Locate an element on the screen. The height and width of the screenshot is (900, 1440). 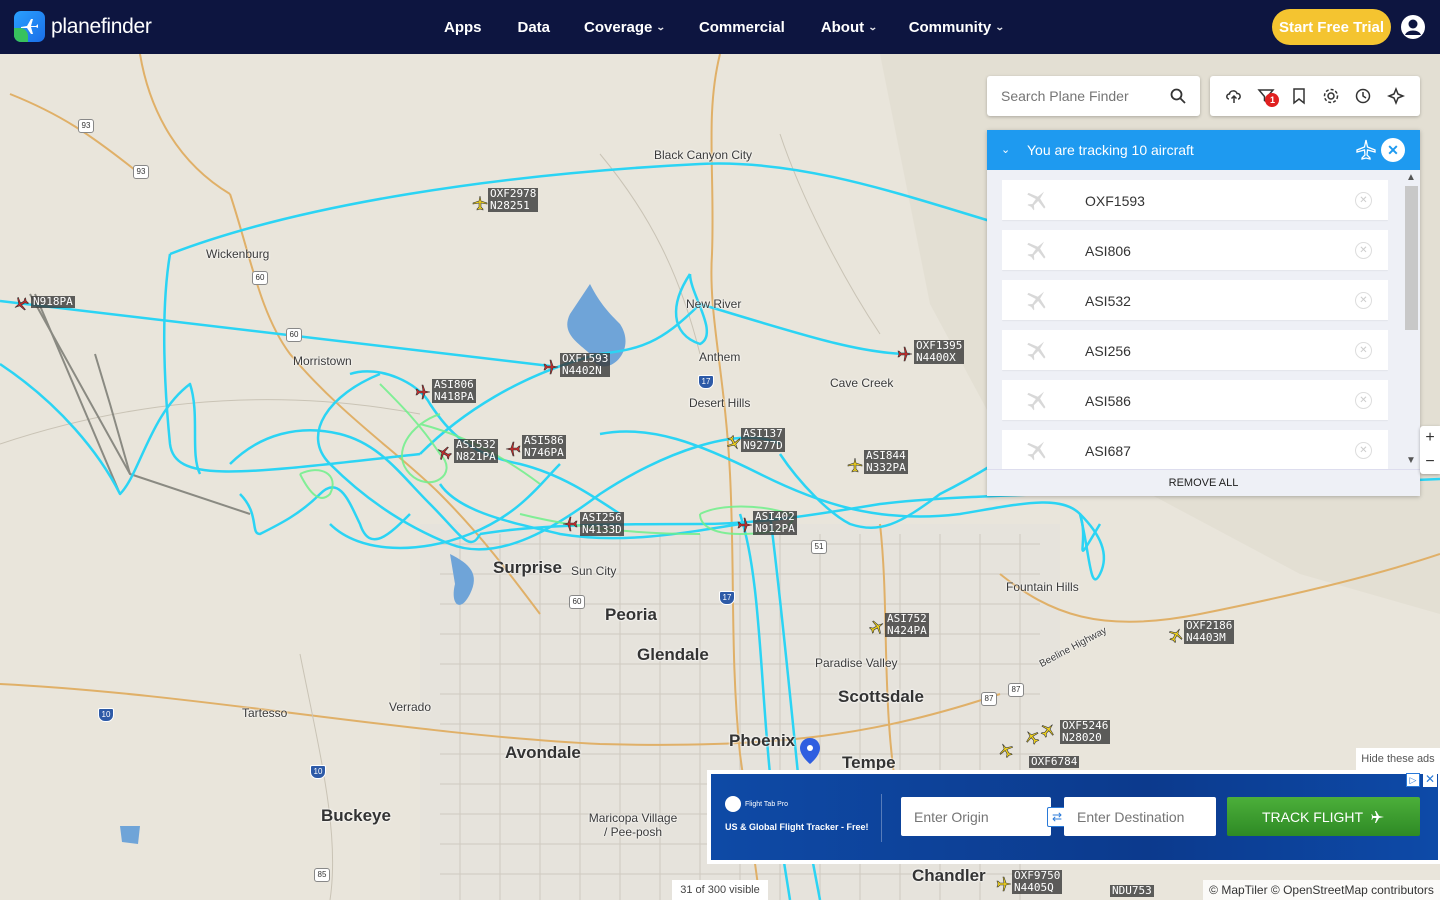
ad-logo-icon is located at coordinates (733, 804).